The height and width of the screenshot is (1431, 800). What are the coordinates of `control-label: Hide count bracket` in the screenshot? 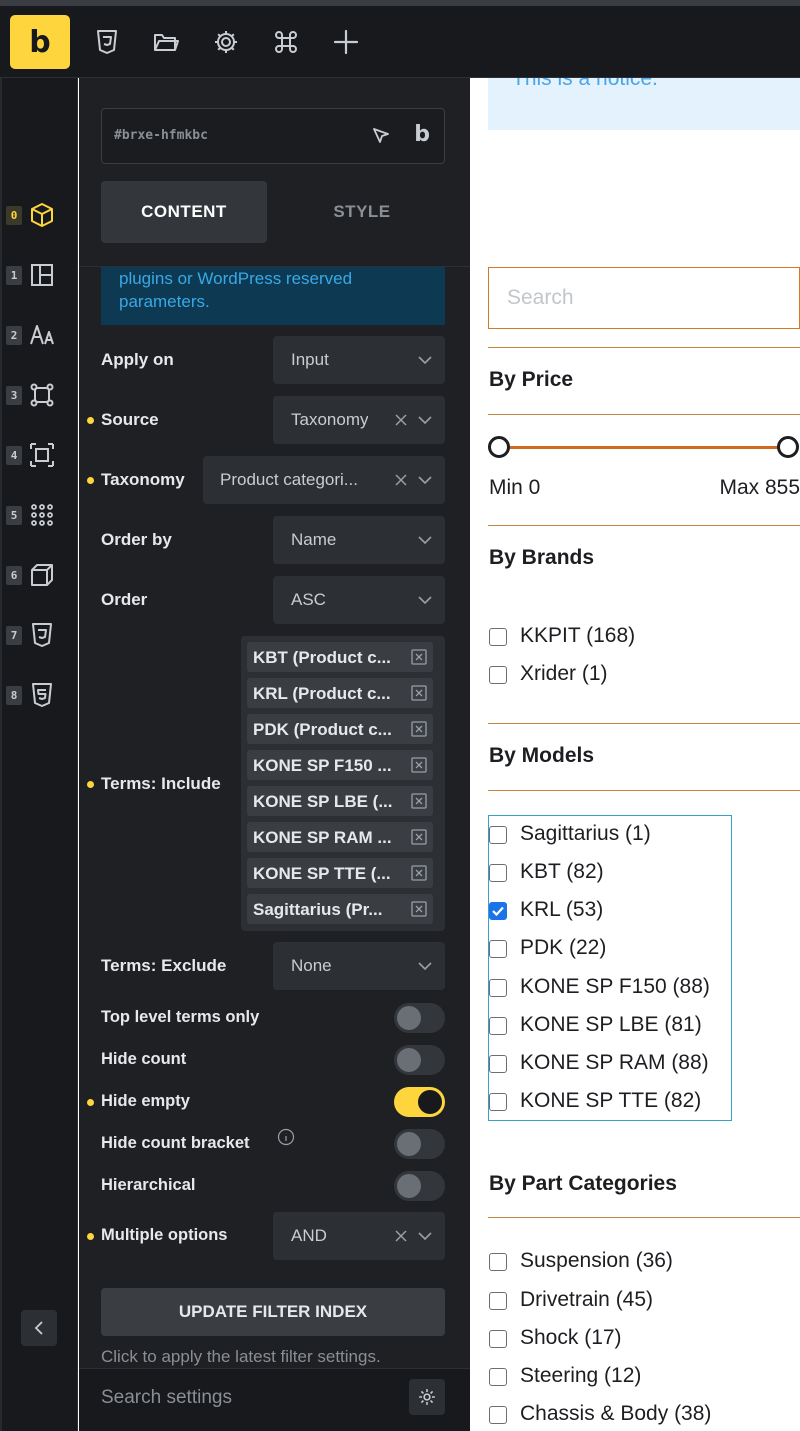 It's located at (175, 1143).